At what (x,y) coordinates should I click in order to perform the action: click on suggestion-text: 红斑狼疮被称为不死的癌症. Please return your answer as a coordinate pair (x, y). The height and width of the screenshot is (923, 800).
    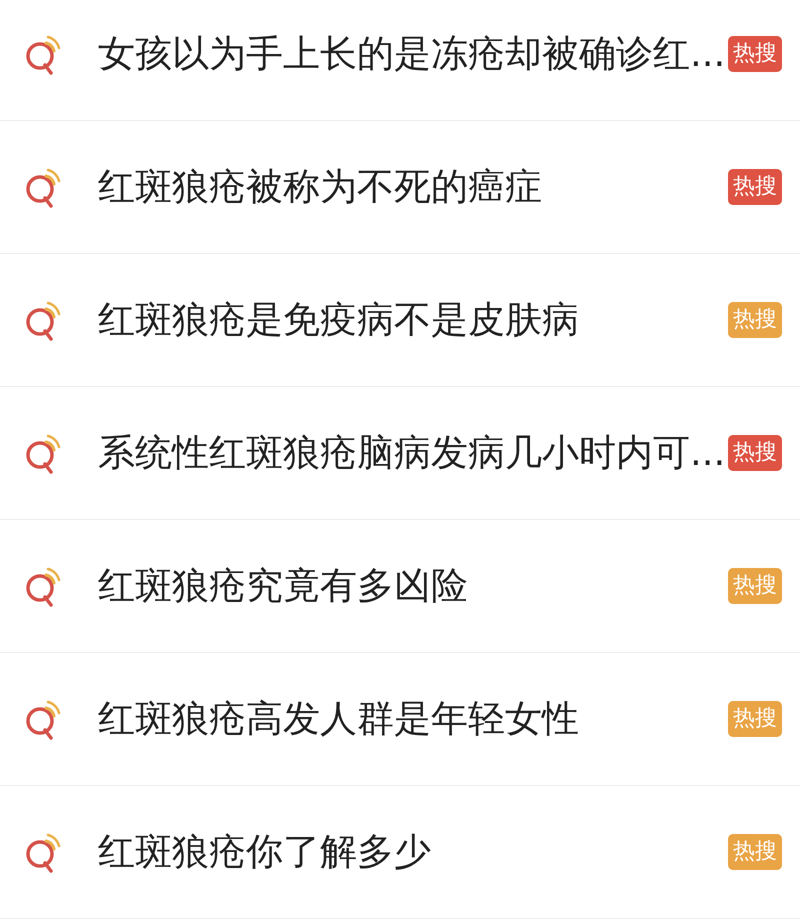
    Looking at the image, I should click on (320, 187).